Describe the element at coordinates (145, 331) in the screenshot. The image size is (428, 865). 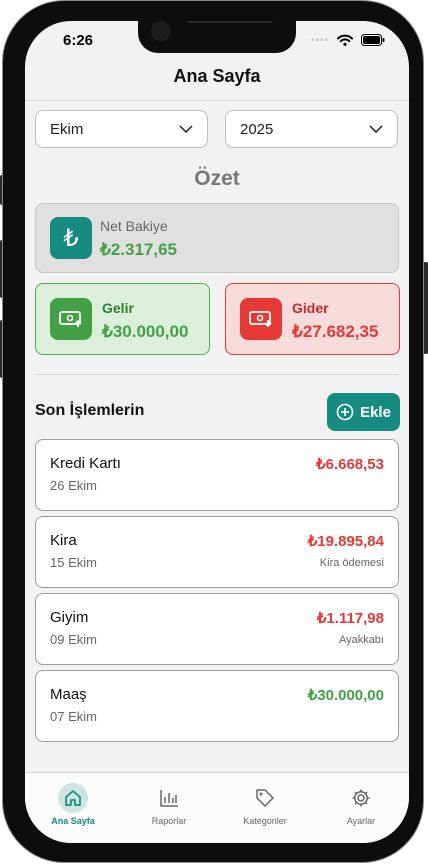
I see `income-value: ₺30.000,00` at that location.